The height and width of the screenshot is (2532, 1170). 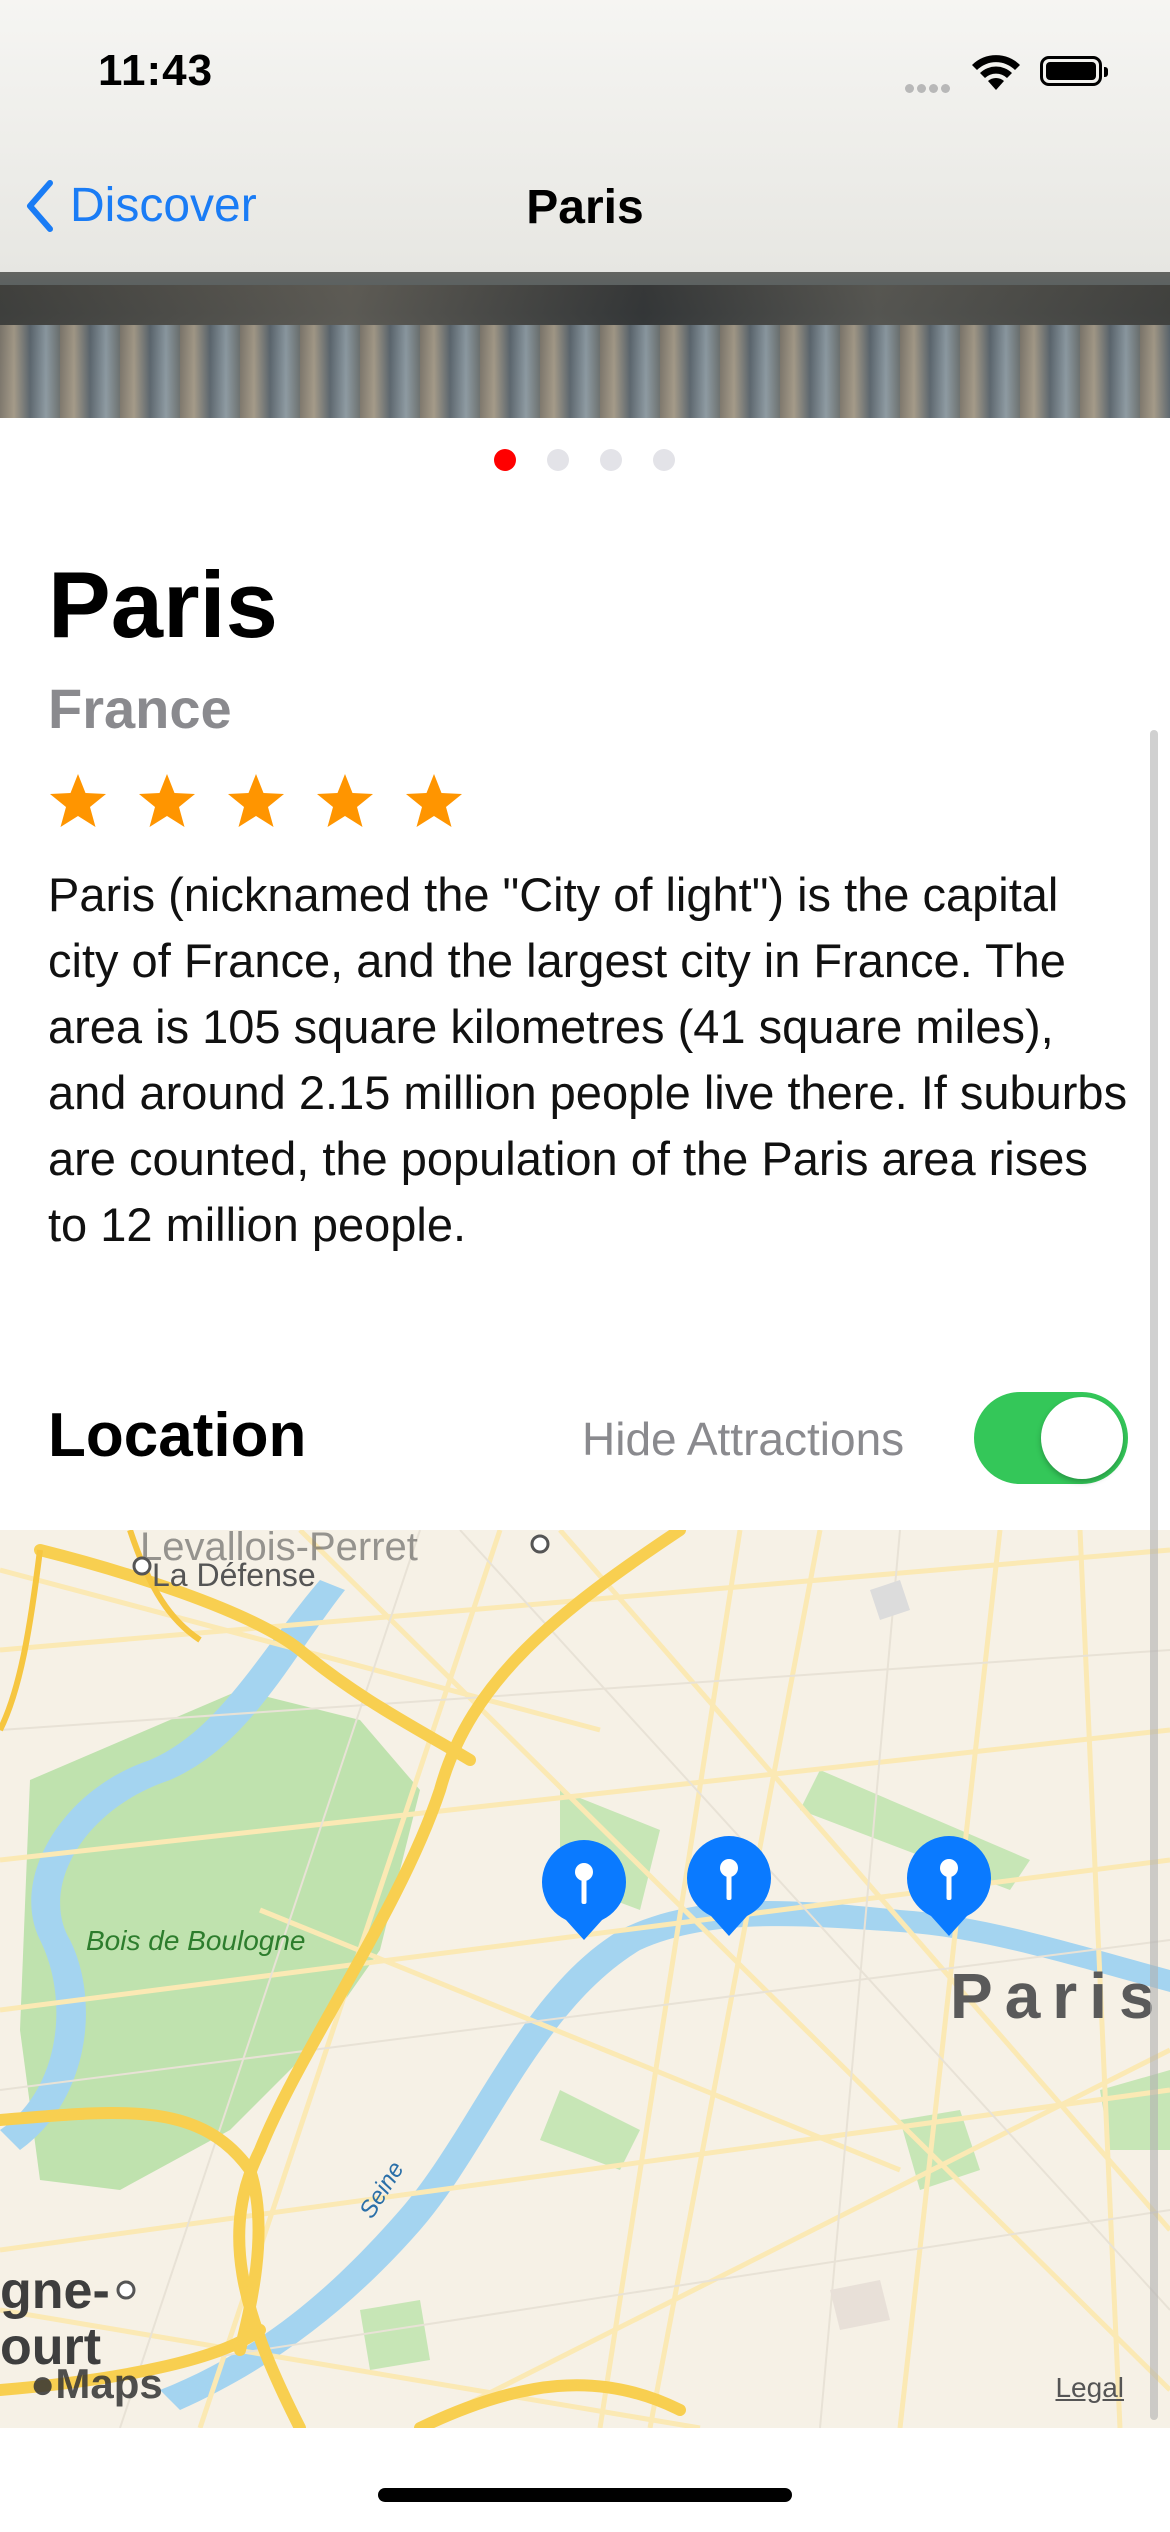 What do you see at coordinates (234, 1575) in the screenshot?
I see `map-label-la-defense: La Défense` at bounding box center [234, 1575].